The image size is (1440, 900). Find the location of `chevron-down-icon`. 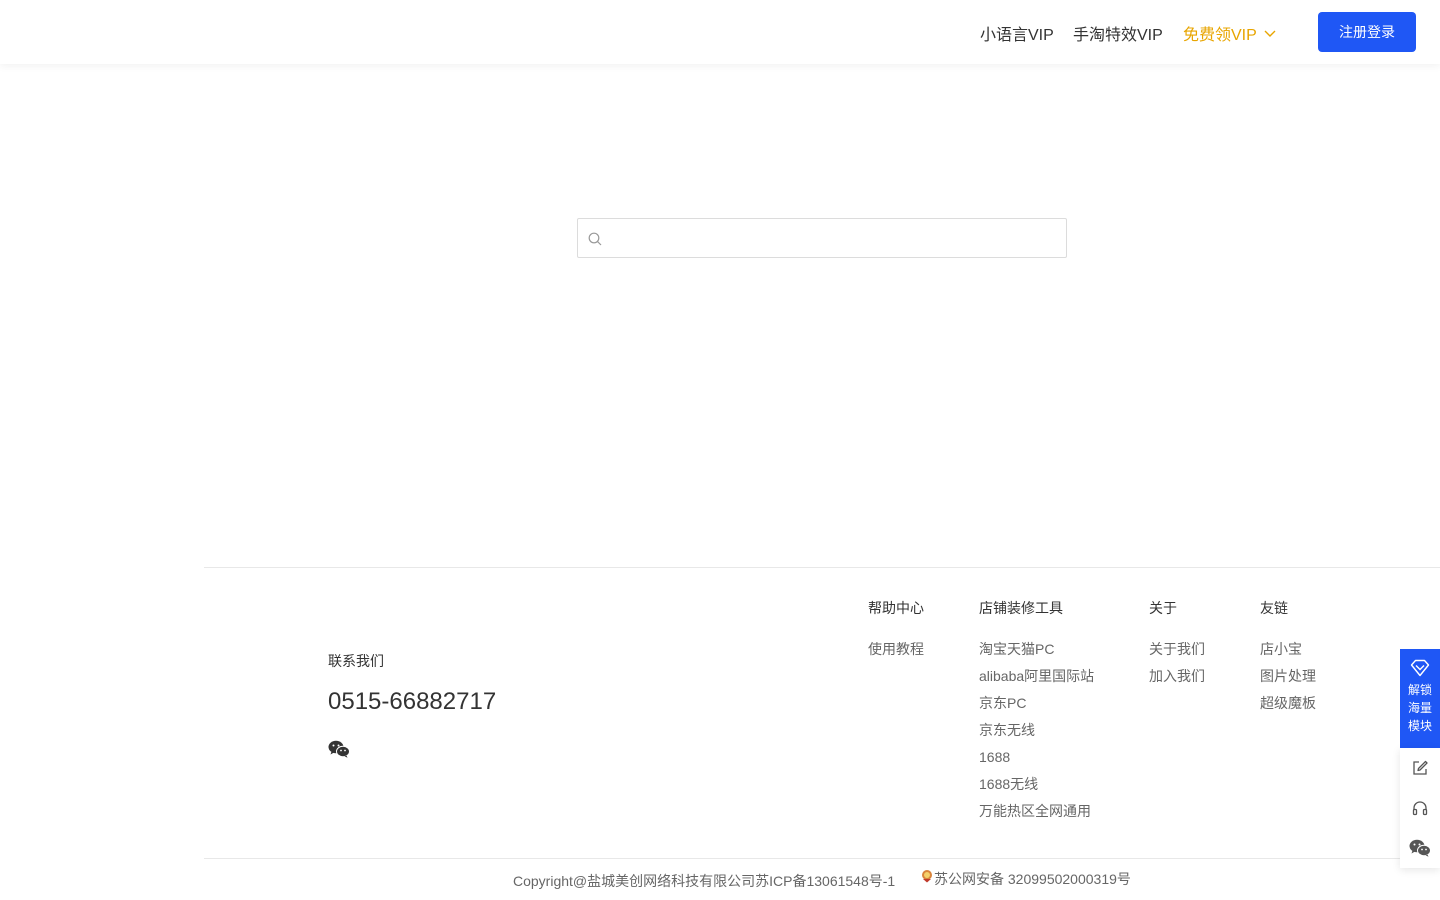

chevron-down-icon is located at coordinates (1270, 33).